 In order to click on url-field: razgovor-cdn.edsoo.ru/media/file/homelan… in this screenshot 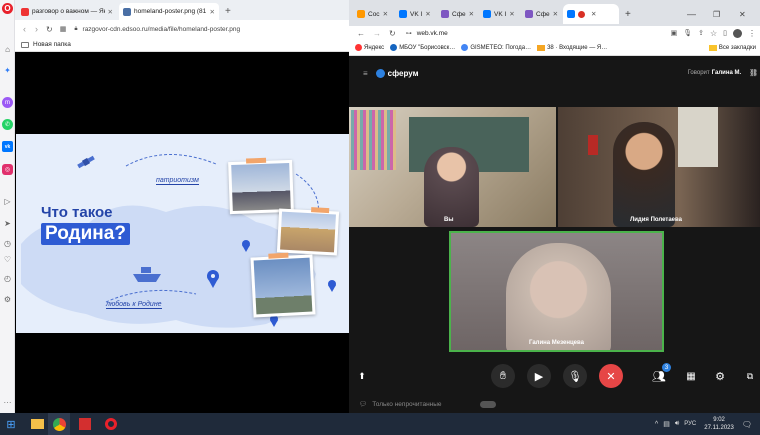, I will do `click(162, 29)`.